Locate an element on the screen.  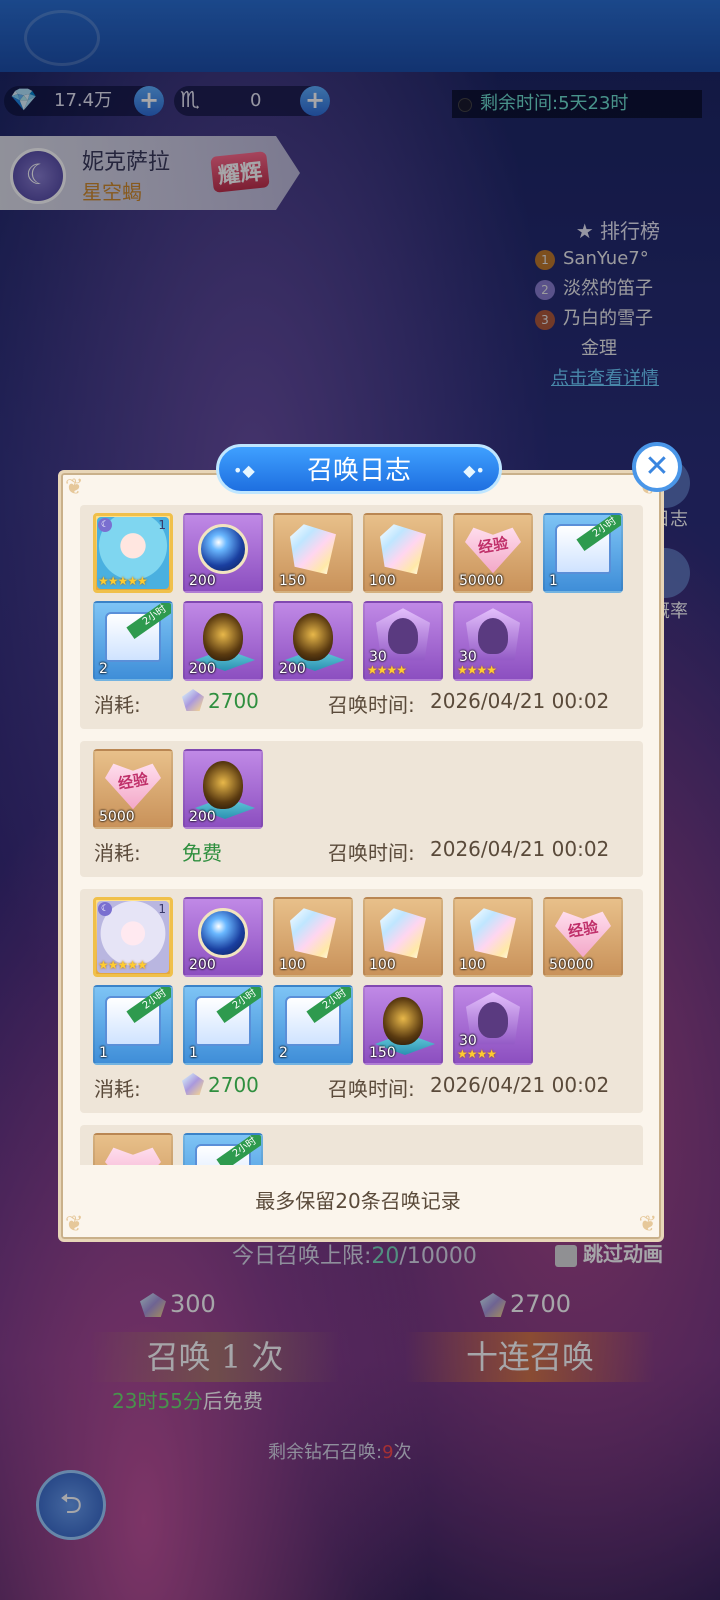
reward-grid: 2小时 is located at coordinates (361, 1149).